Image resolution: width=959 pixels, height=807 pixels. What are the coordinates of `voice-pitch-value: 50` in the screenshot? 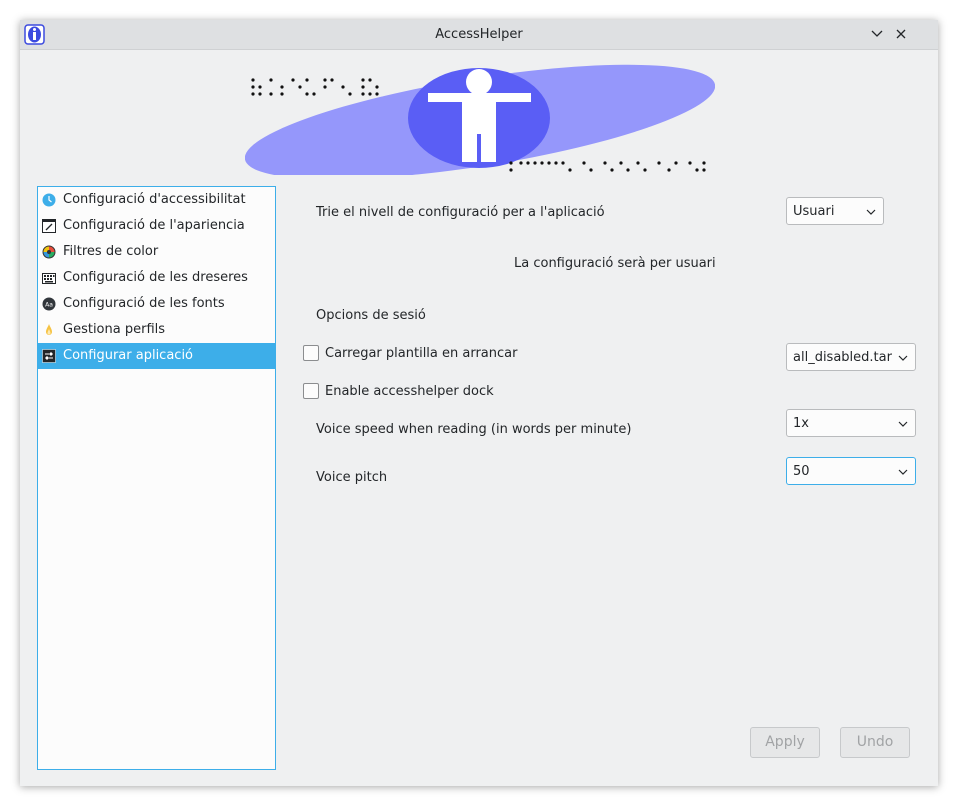 It's located at (801, 471).